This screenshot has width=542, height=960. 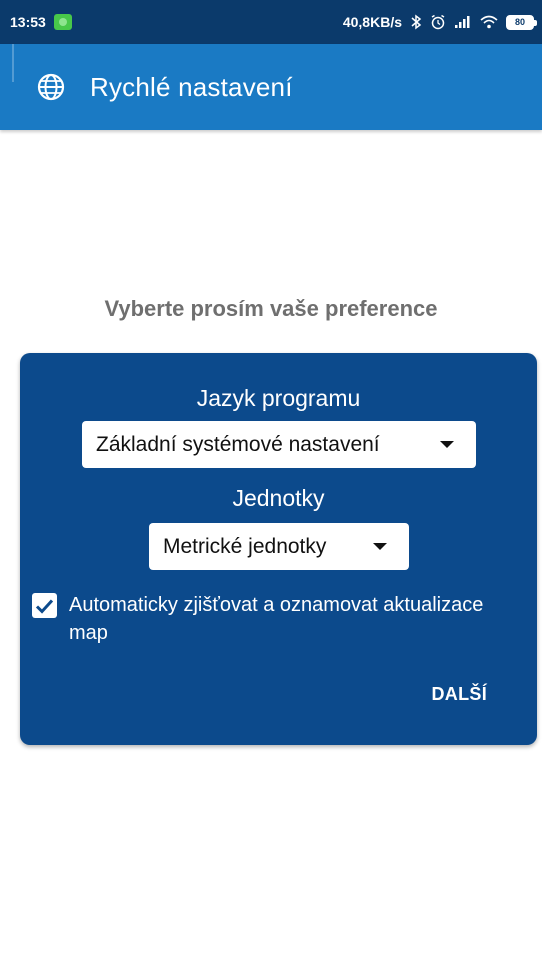 I want to click on app-bar: Rychlé nastavení, so click(x=271, y=87).